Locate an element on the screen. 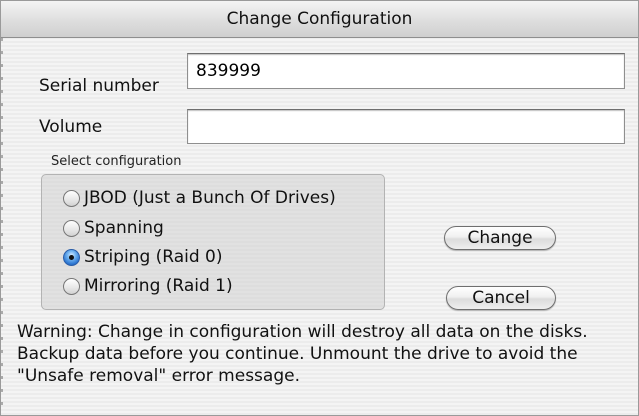 The width and height of the screenshot is (639, 416). cancel-button: Cancel is located at coordinates (501, 298).